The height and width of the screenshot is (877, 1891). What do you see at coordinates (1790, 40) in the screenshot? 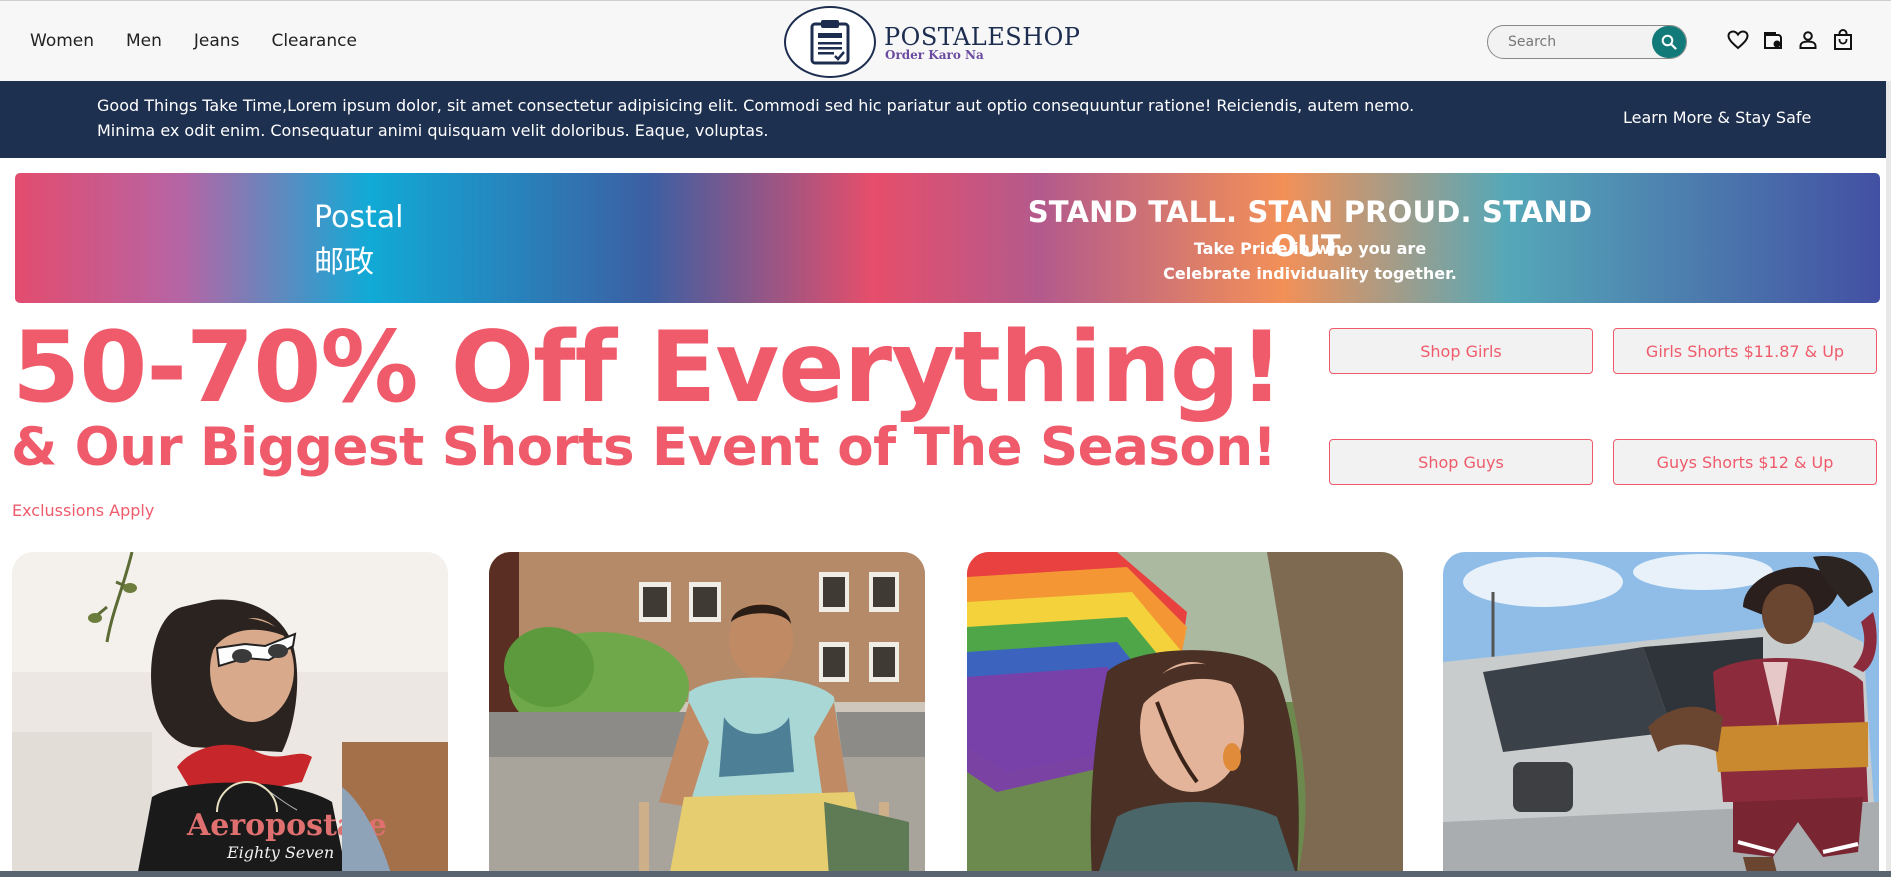
I see `header-icons` at bounding box center [1790, 40].